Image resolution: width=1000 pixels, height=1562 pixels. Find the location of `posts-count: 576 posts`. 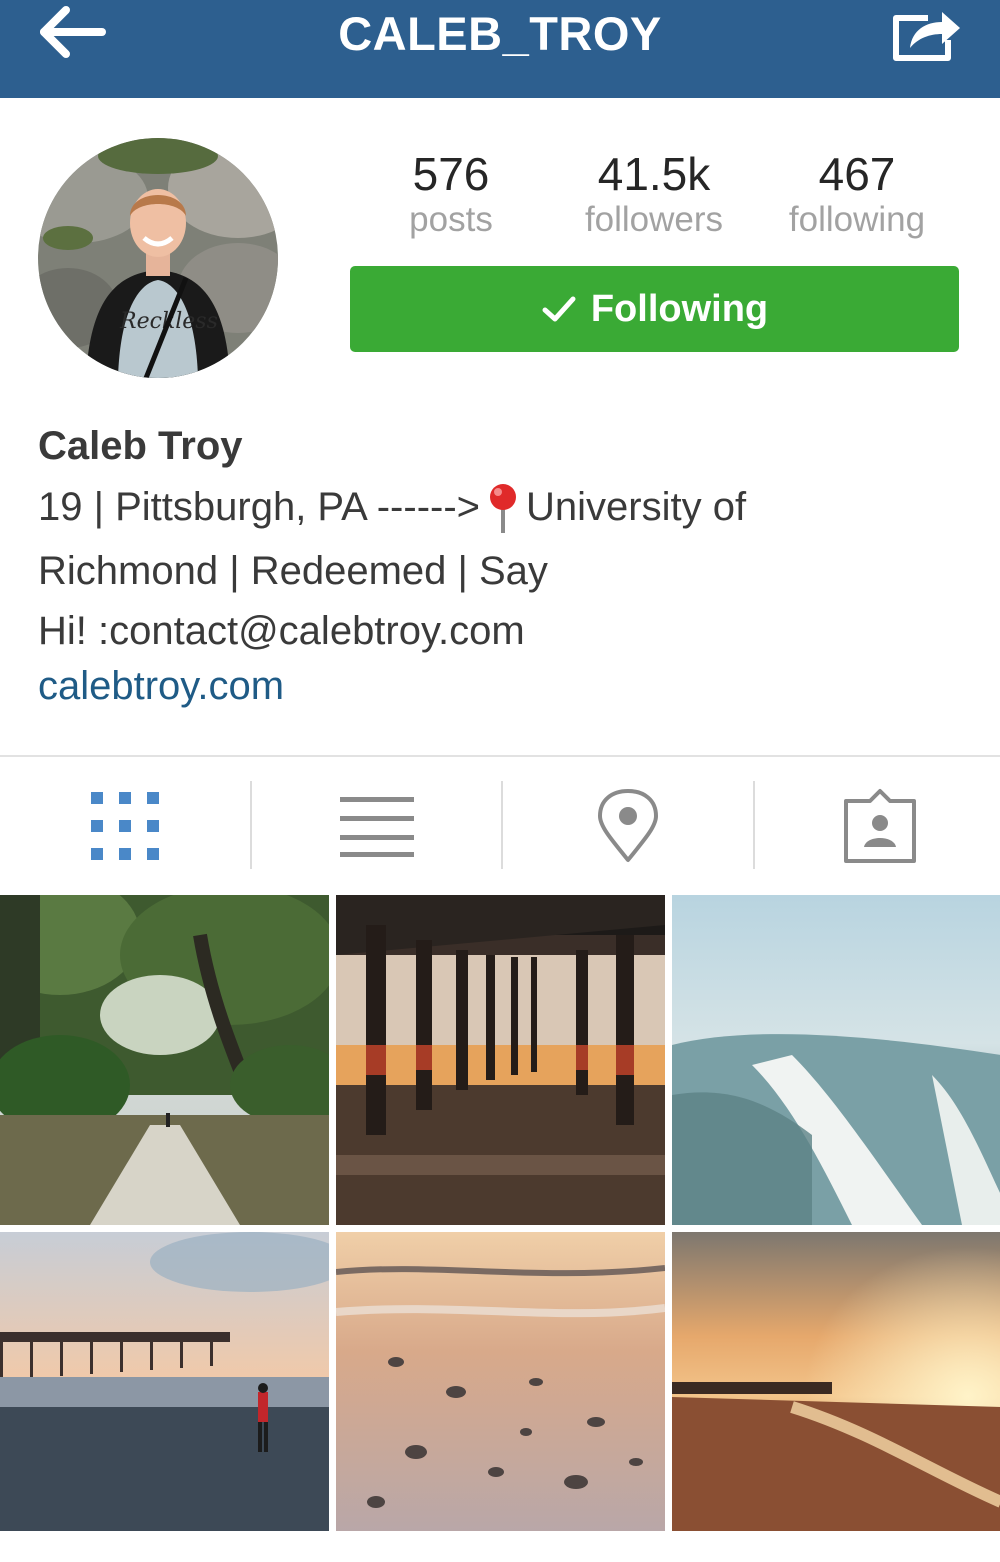

posts-count: 576 posts is located at coordinates (451, 194).